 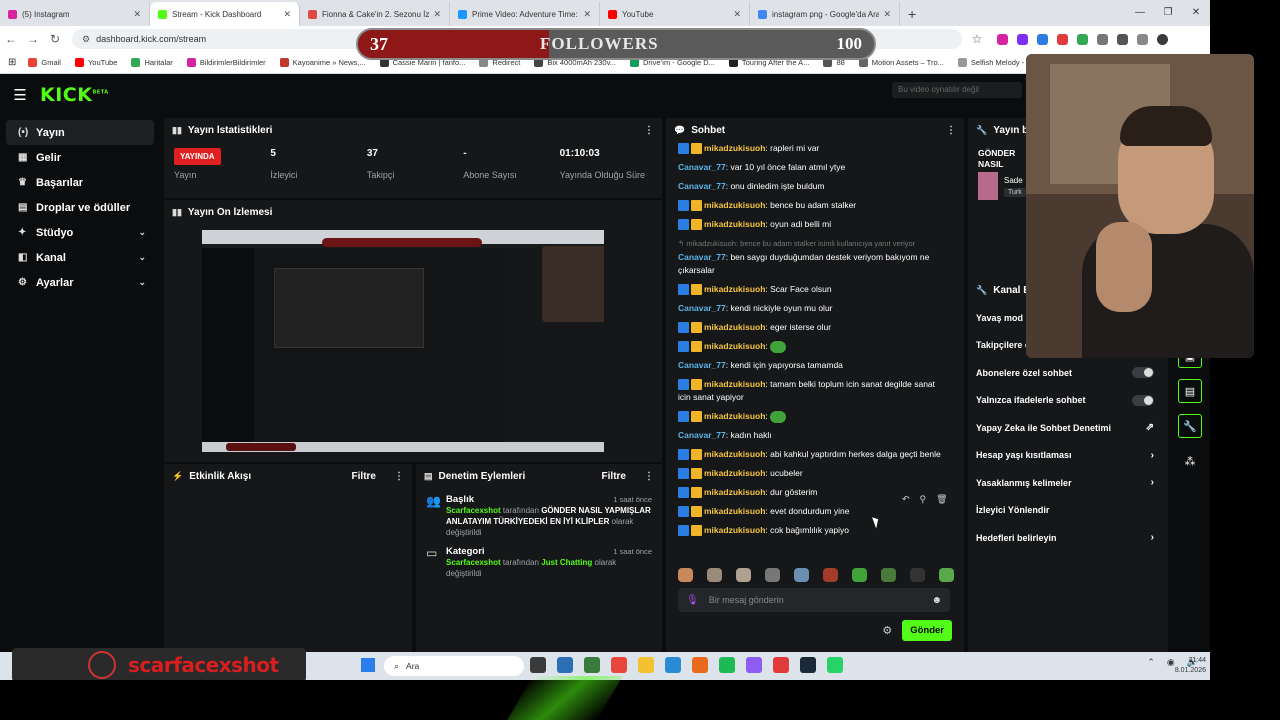 What do you see at coordinates (1168, 13) in the screenshot?
I see `restore-icon: ❐` at bounding box center [1168, 13].